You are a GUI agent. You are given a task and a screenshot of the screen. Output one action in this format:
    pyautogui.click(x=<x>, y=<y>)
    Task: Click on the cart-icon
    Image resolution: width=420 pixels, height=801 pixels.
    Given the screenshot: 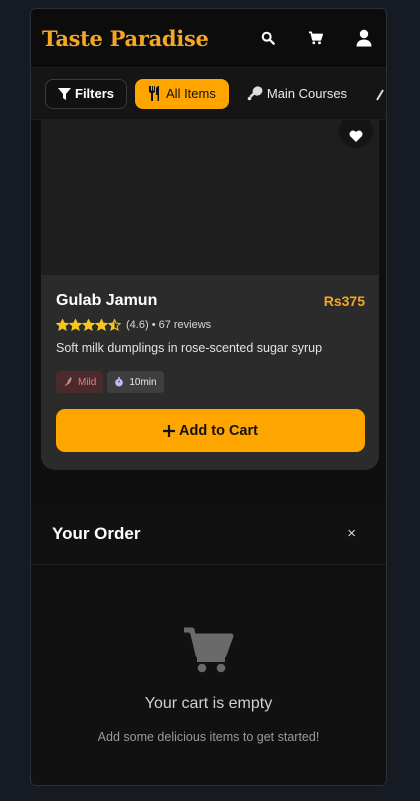 What is the action you would take?
    pyautogui.click(x=316, y=38)
    